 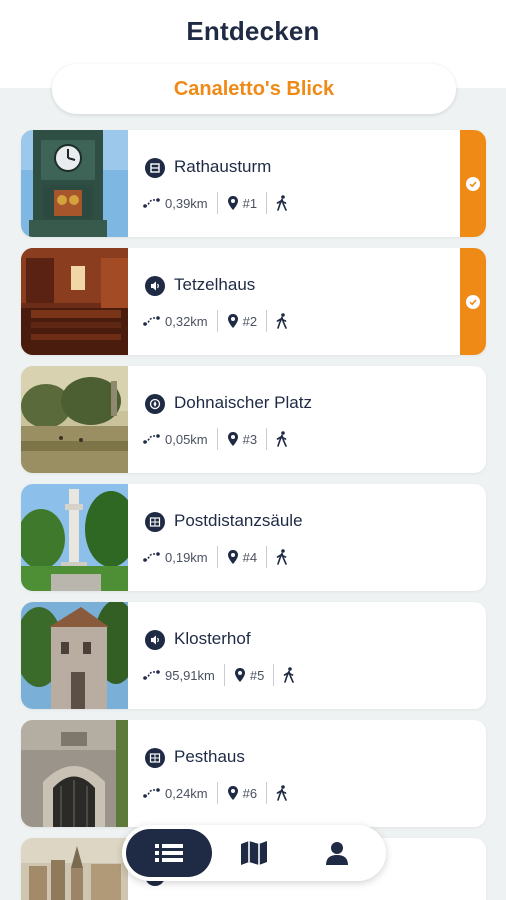 I want to click on station-meta: 0,24km #6, so click(x=215, y=793).